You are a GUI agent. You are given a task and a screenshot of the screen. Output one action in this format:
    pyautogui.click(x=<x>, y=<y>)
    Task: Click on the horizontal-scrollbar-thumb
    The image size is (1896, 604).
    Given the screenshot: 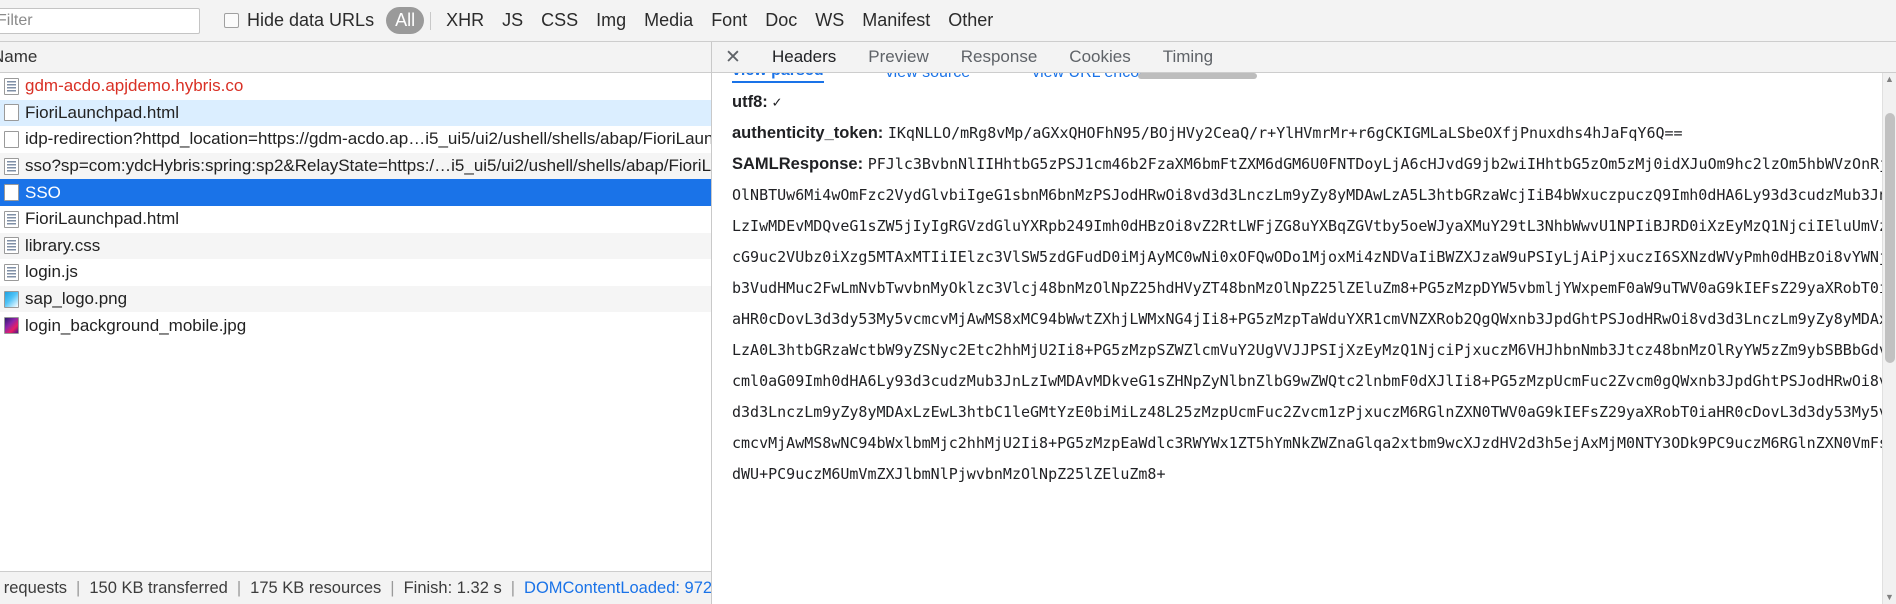 What is the action you would take?
    pyautogui.click(x=1197, y=76)
    